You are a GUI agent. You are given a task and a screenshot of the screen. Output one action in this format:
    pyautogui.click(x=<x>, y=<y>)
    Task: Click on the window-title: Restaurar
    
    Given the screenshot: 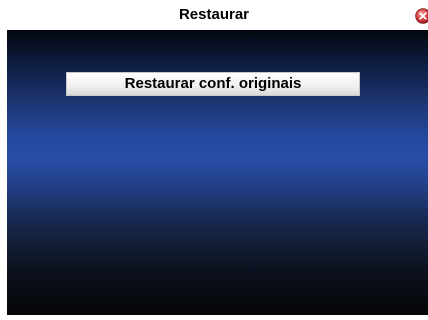 What is the action you would take?
    pyautogui.click(x=214, y=14)
    